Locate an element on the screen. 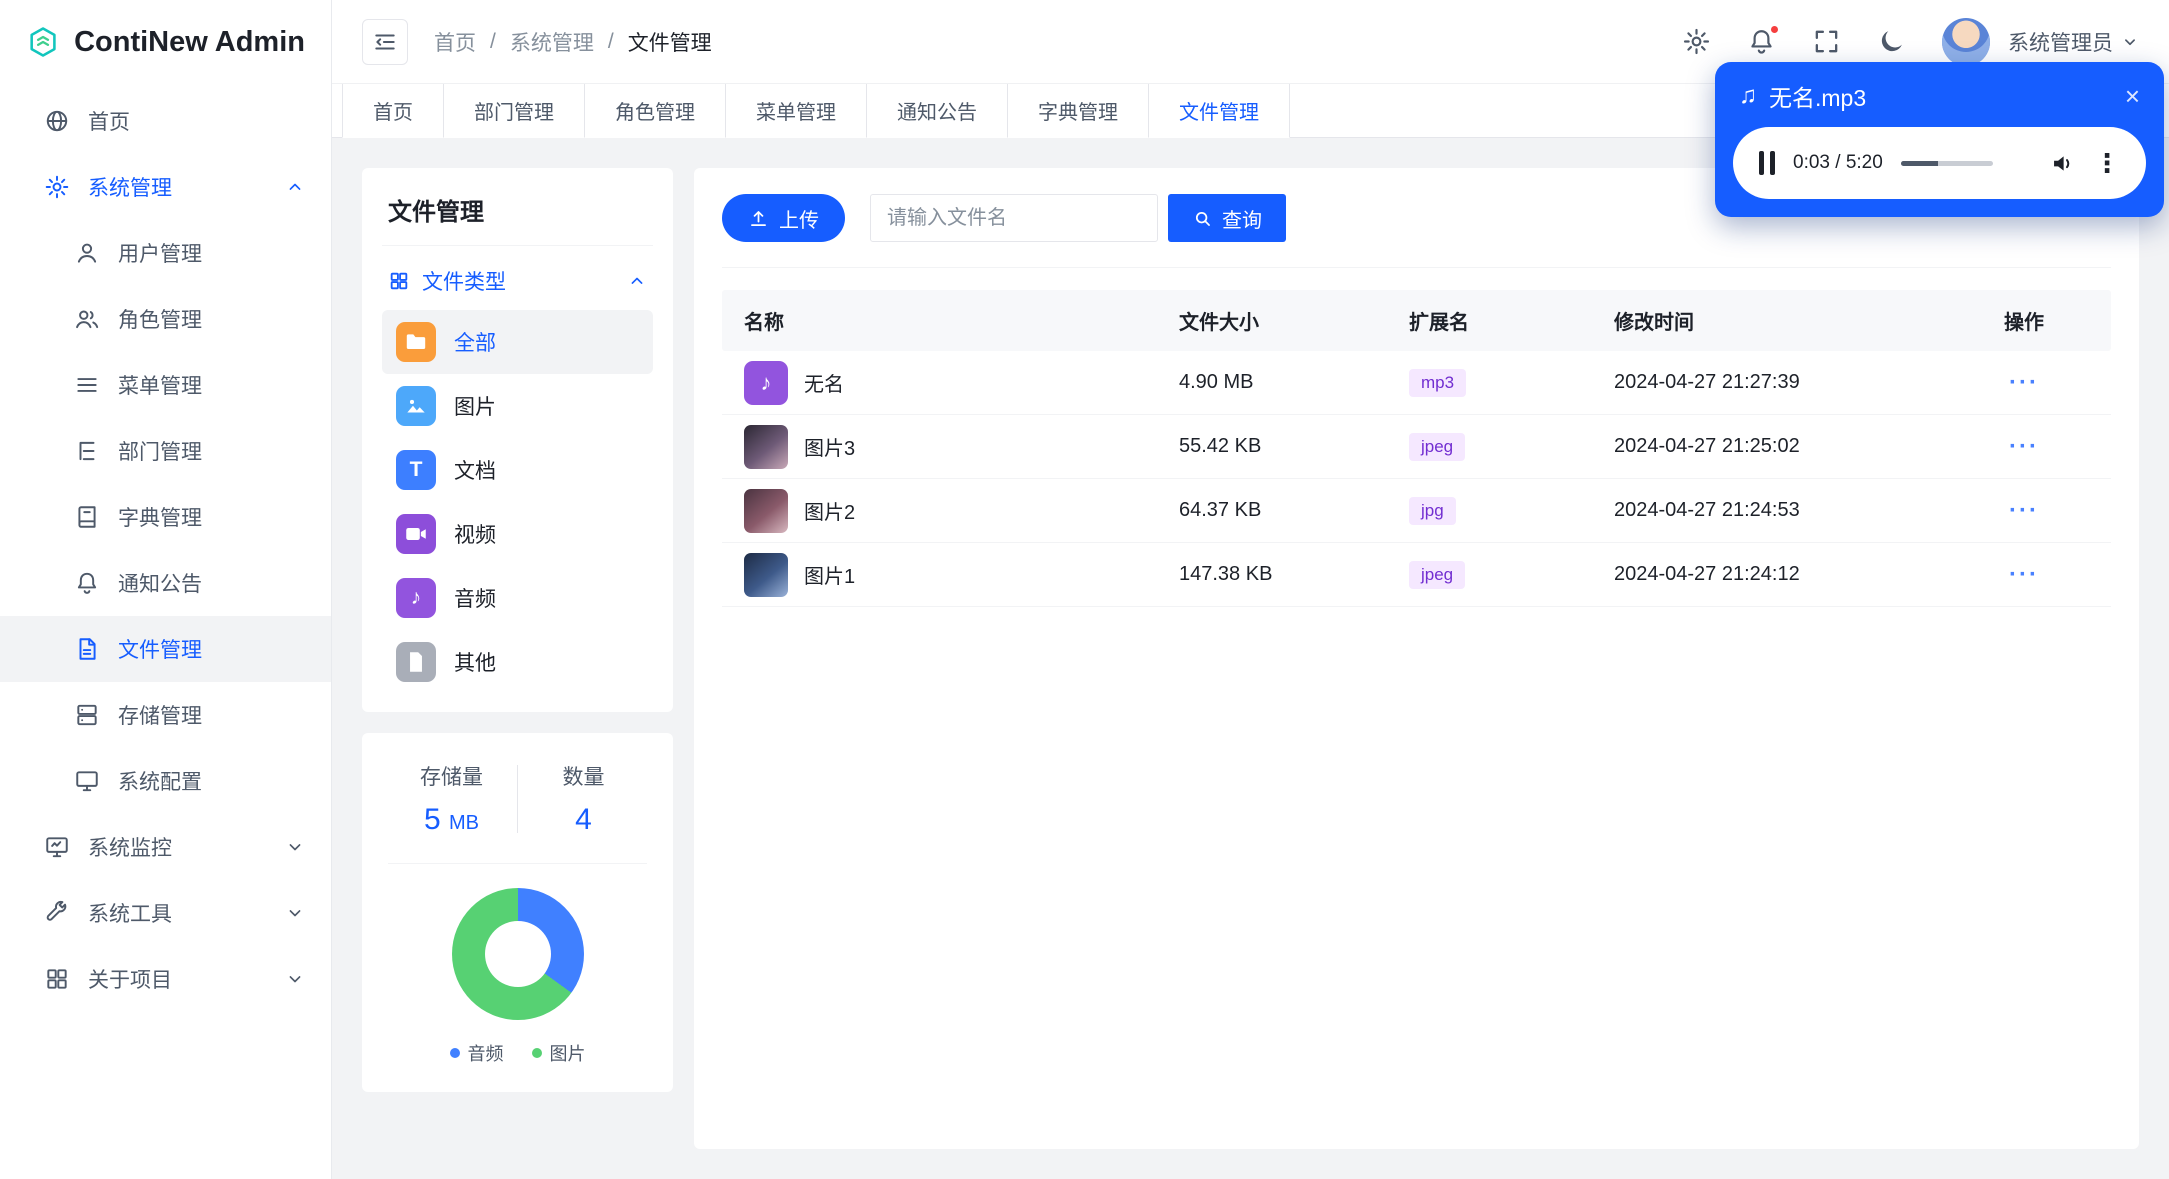  search-icon is located at coordinates (1202, 218).